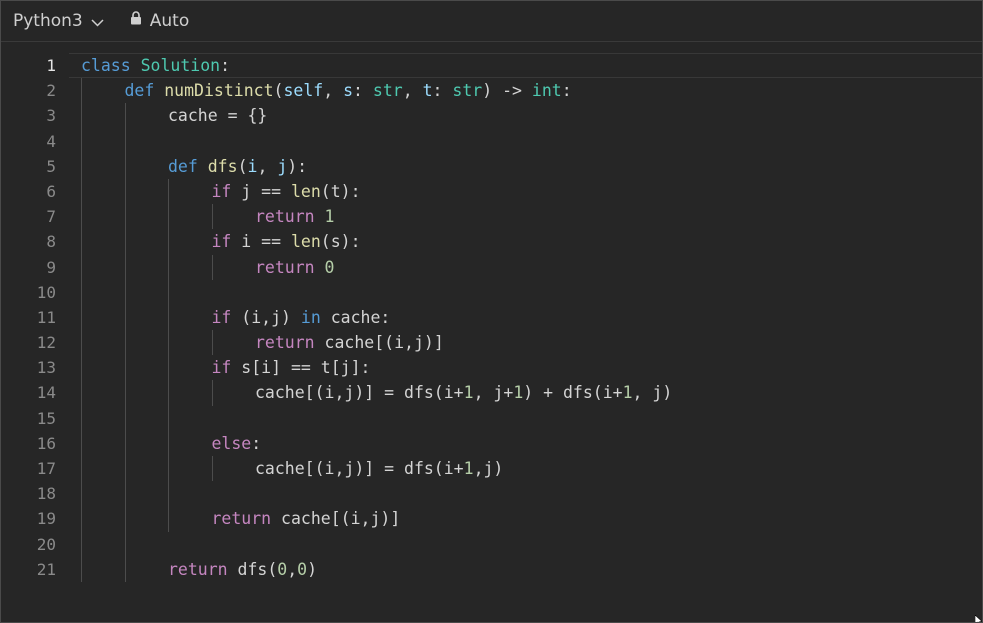 Image resolution: width=983 pixels, height=623 pixels. What do you see at coordinates (491, 368) in the screenshot?
I see `code-line: 13 if s[i] == t[j]:` at bounding box center [491, 368].